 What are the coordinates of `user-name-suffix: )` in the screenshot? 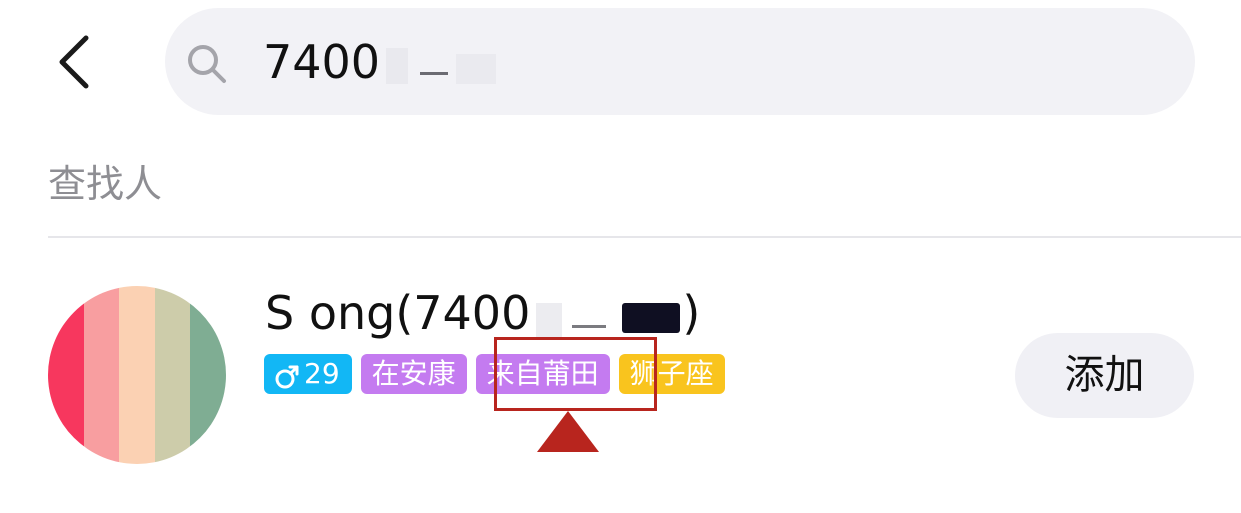 It's located at (691, 313).